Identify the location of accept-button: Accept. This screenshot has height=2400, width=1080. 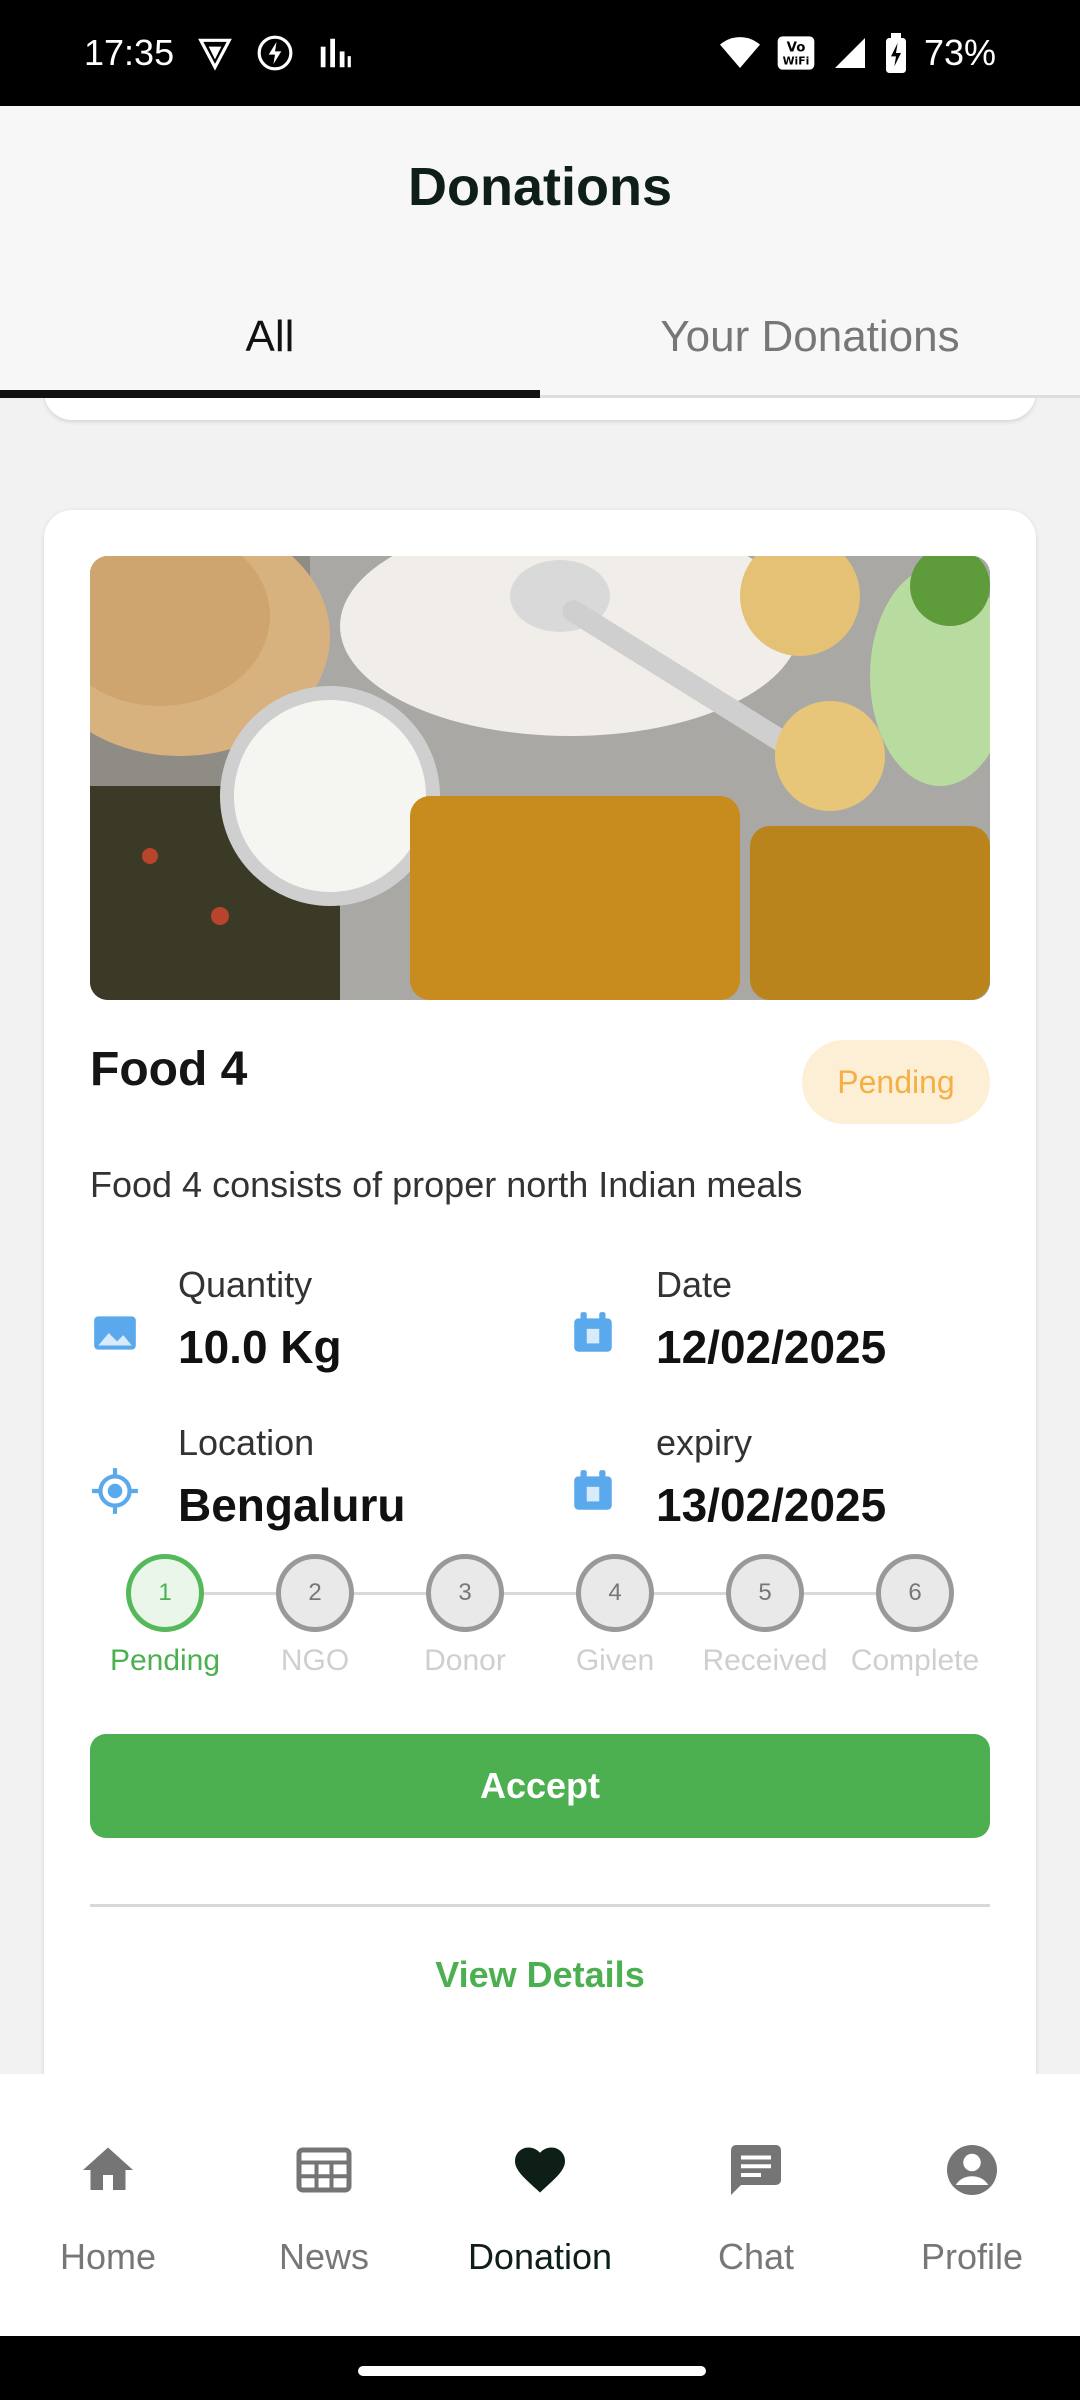
(540, 1786).